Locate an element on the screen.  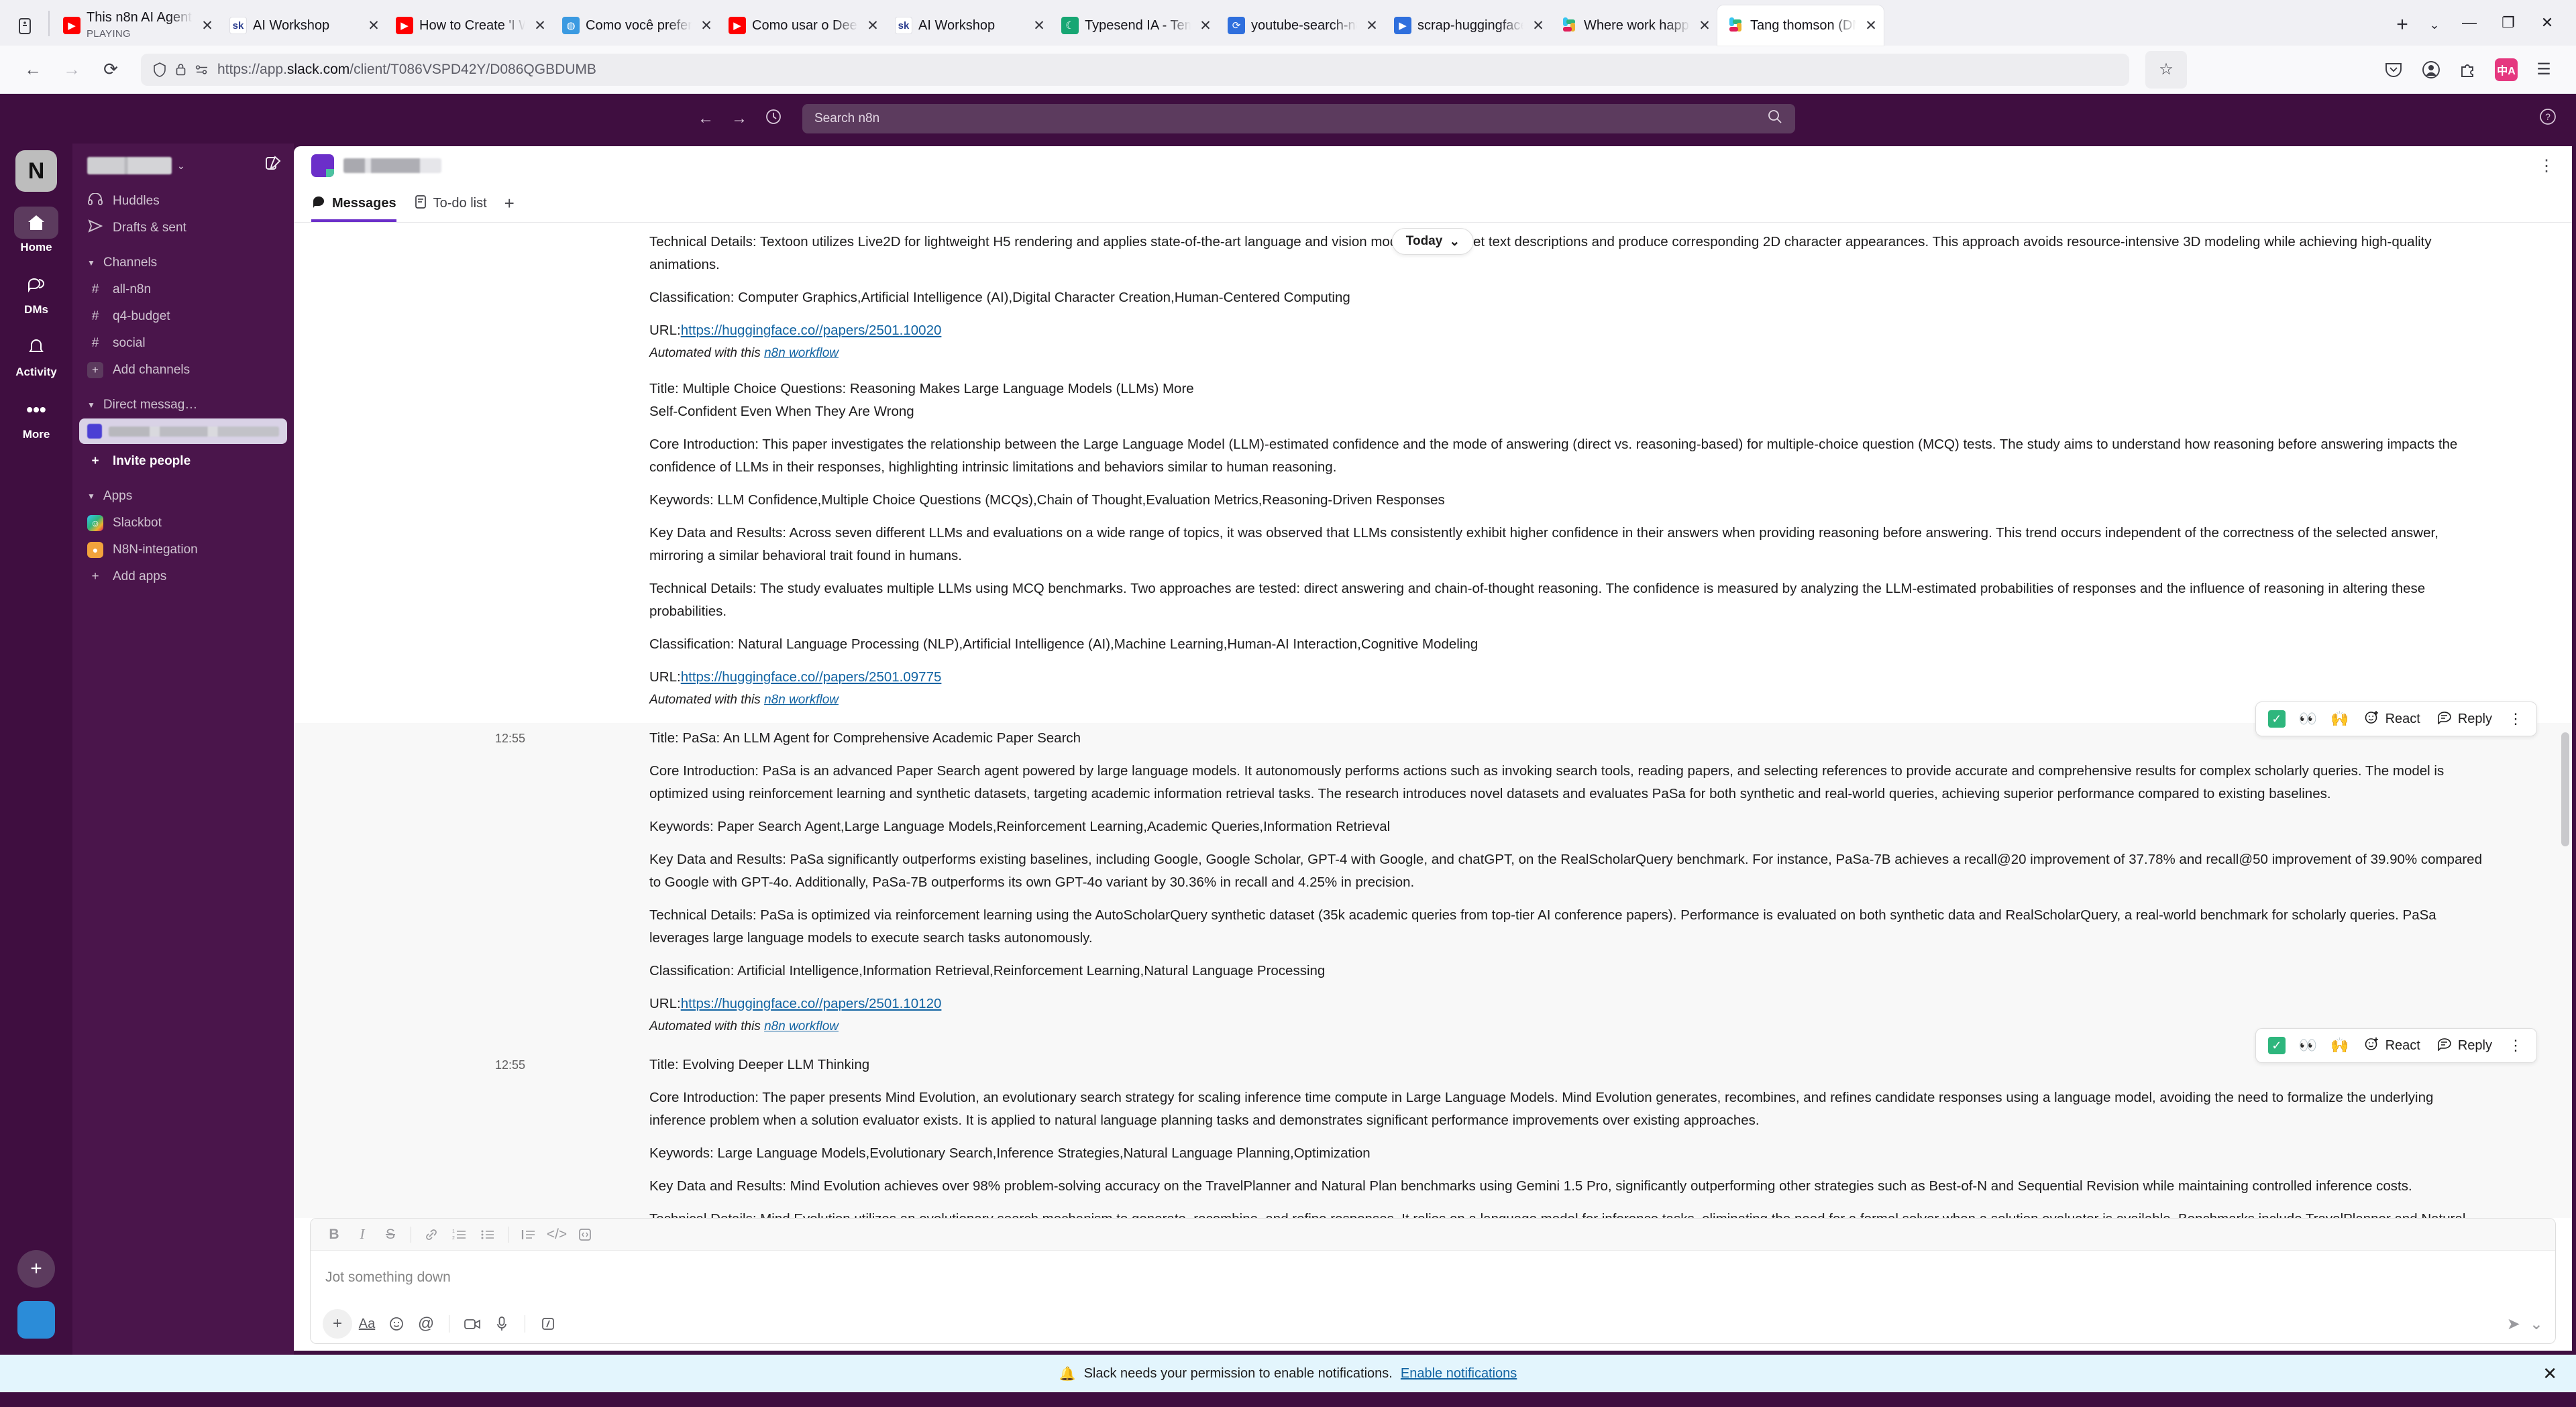
browser-tab: ▶ How to Create 'I Want' Au ✕ is located at coordinates (469, 25).